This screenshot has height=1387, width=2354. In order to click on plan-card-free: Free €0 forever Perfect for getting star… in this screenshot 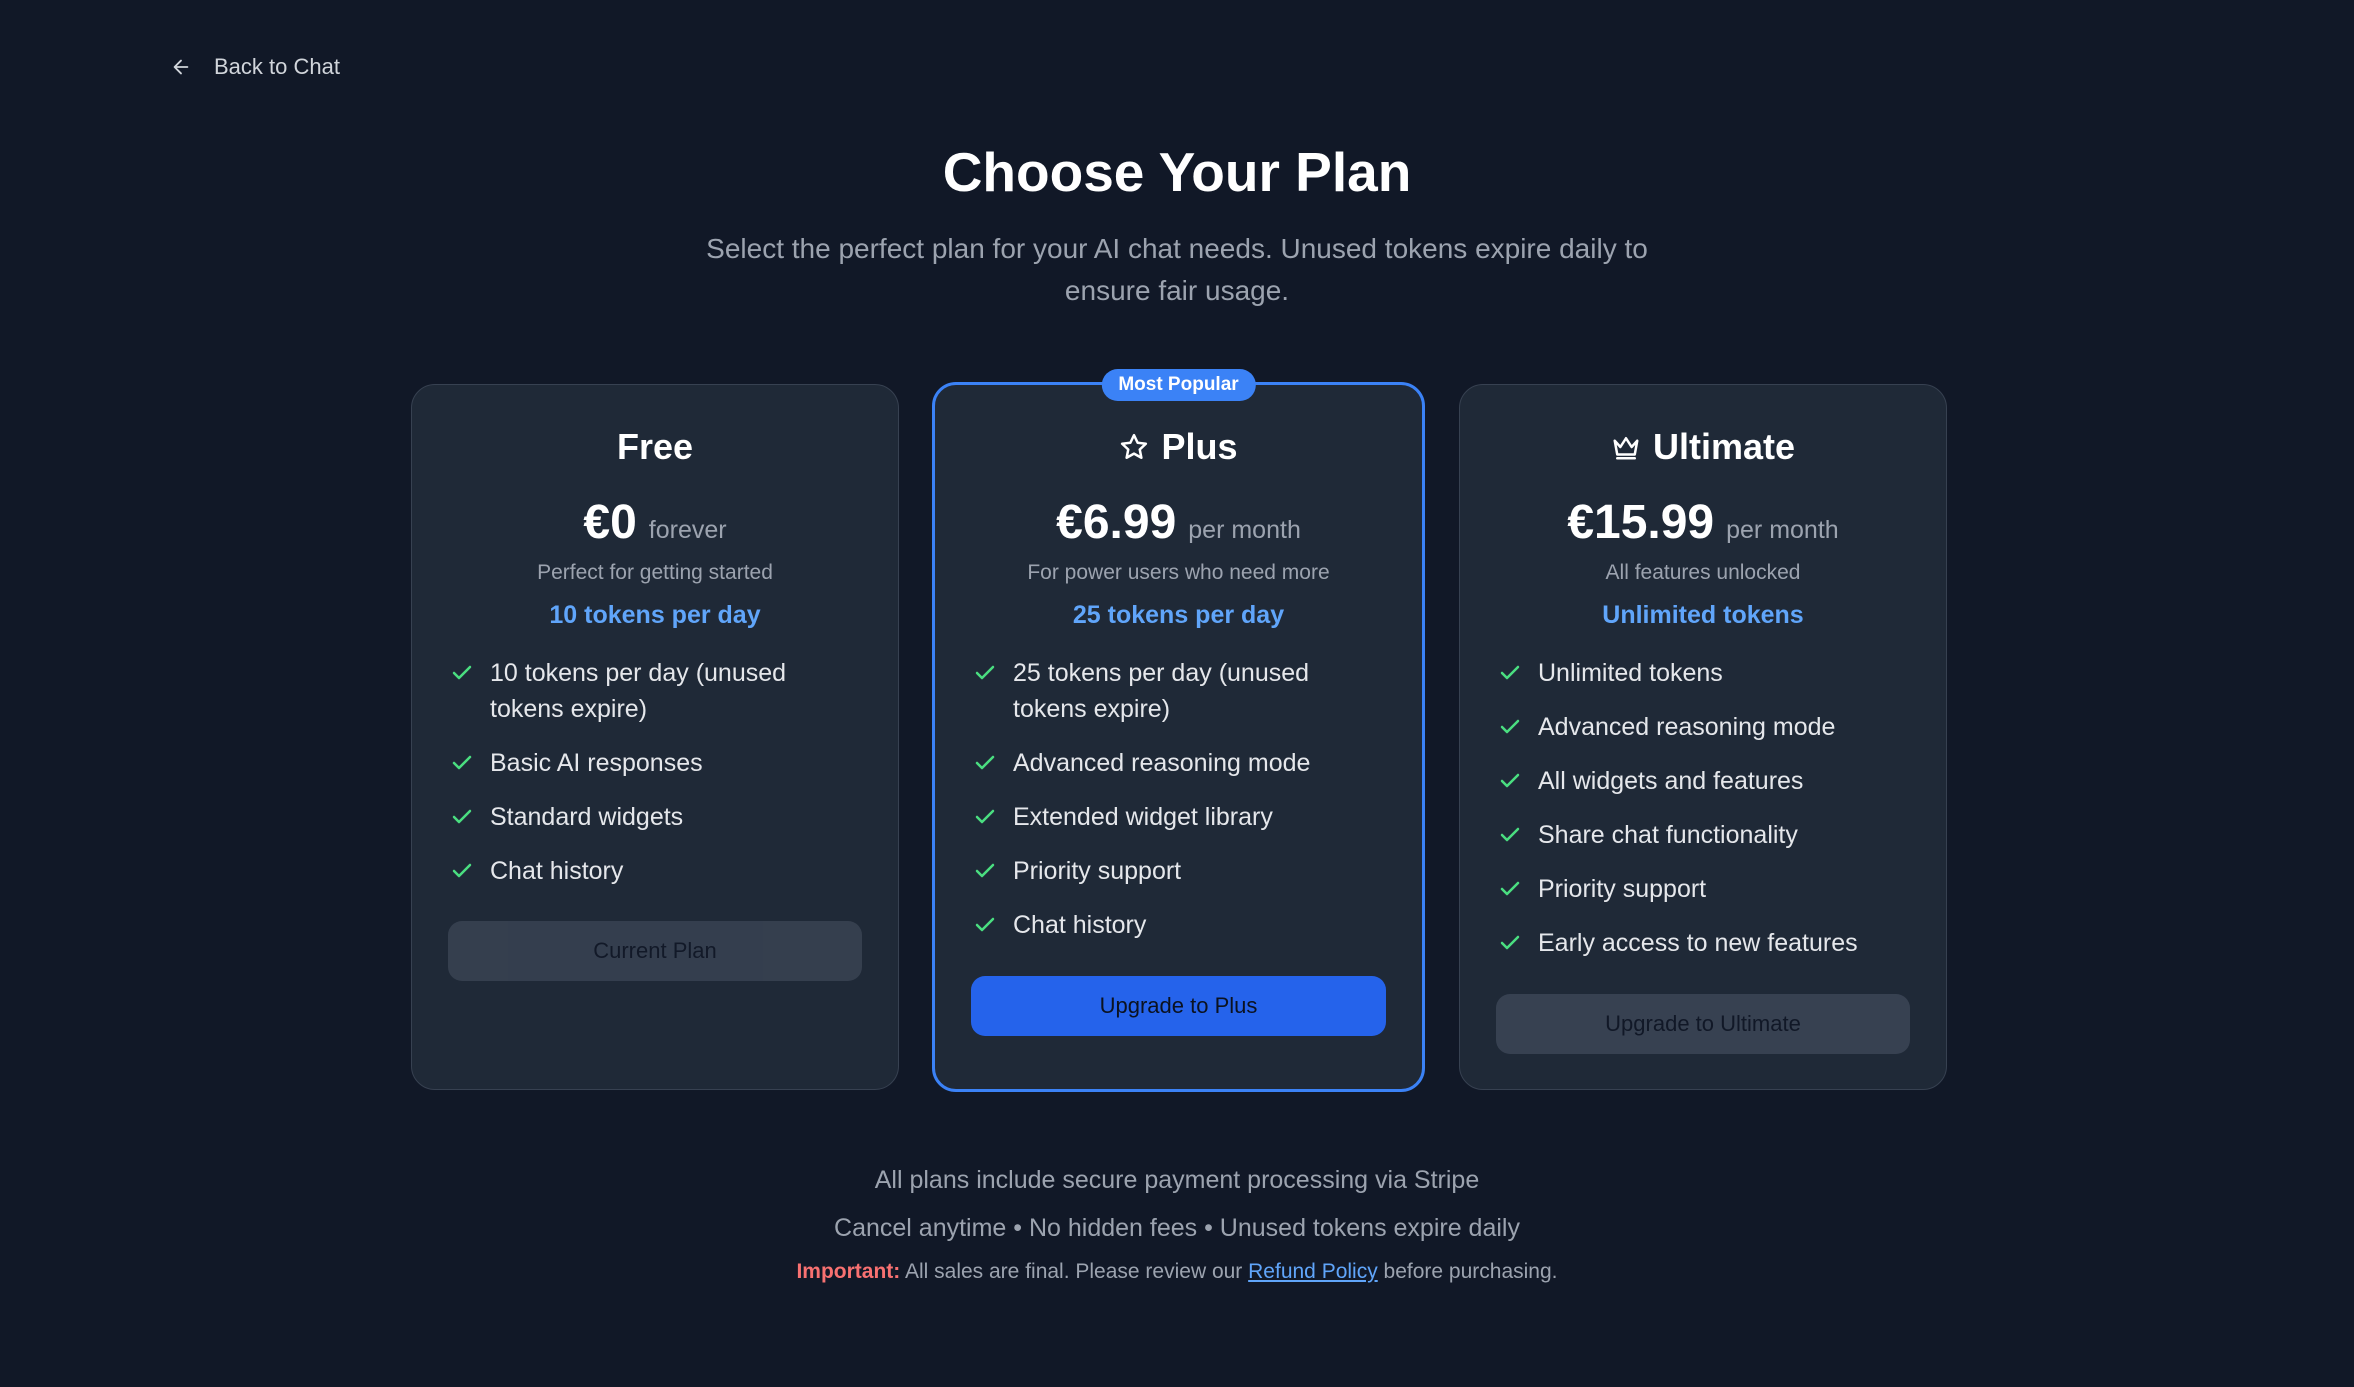, I will do `click(655, 737)`.